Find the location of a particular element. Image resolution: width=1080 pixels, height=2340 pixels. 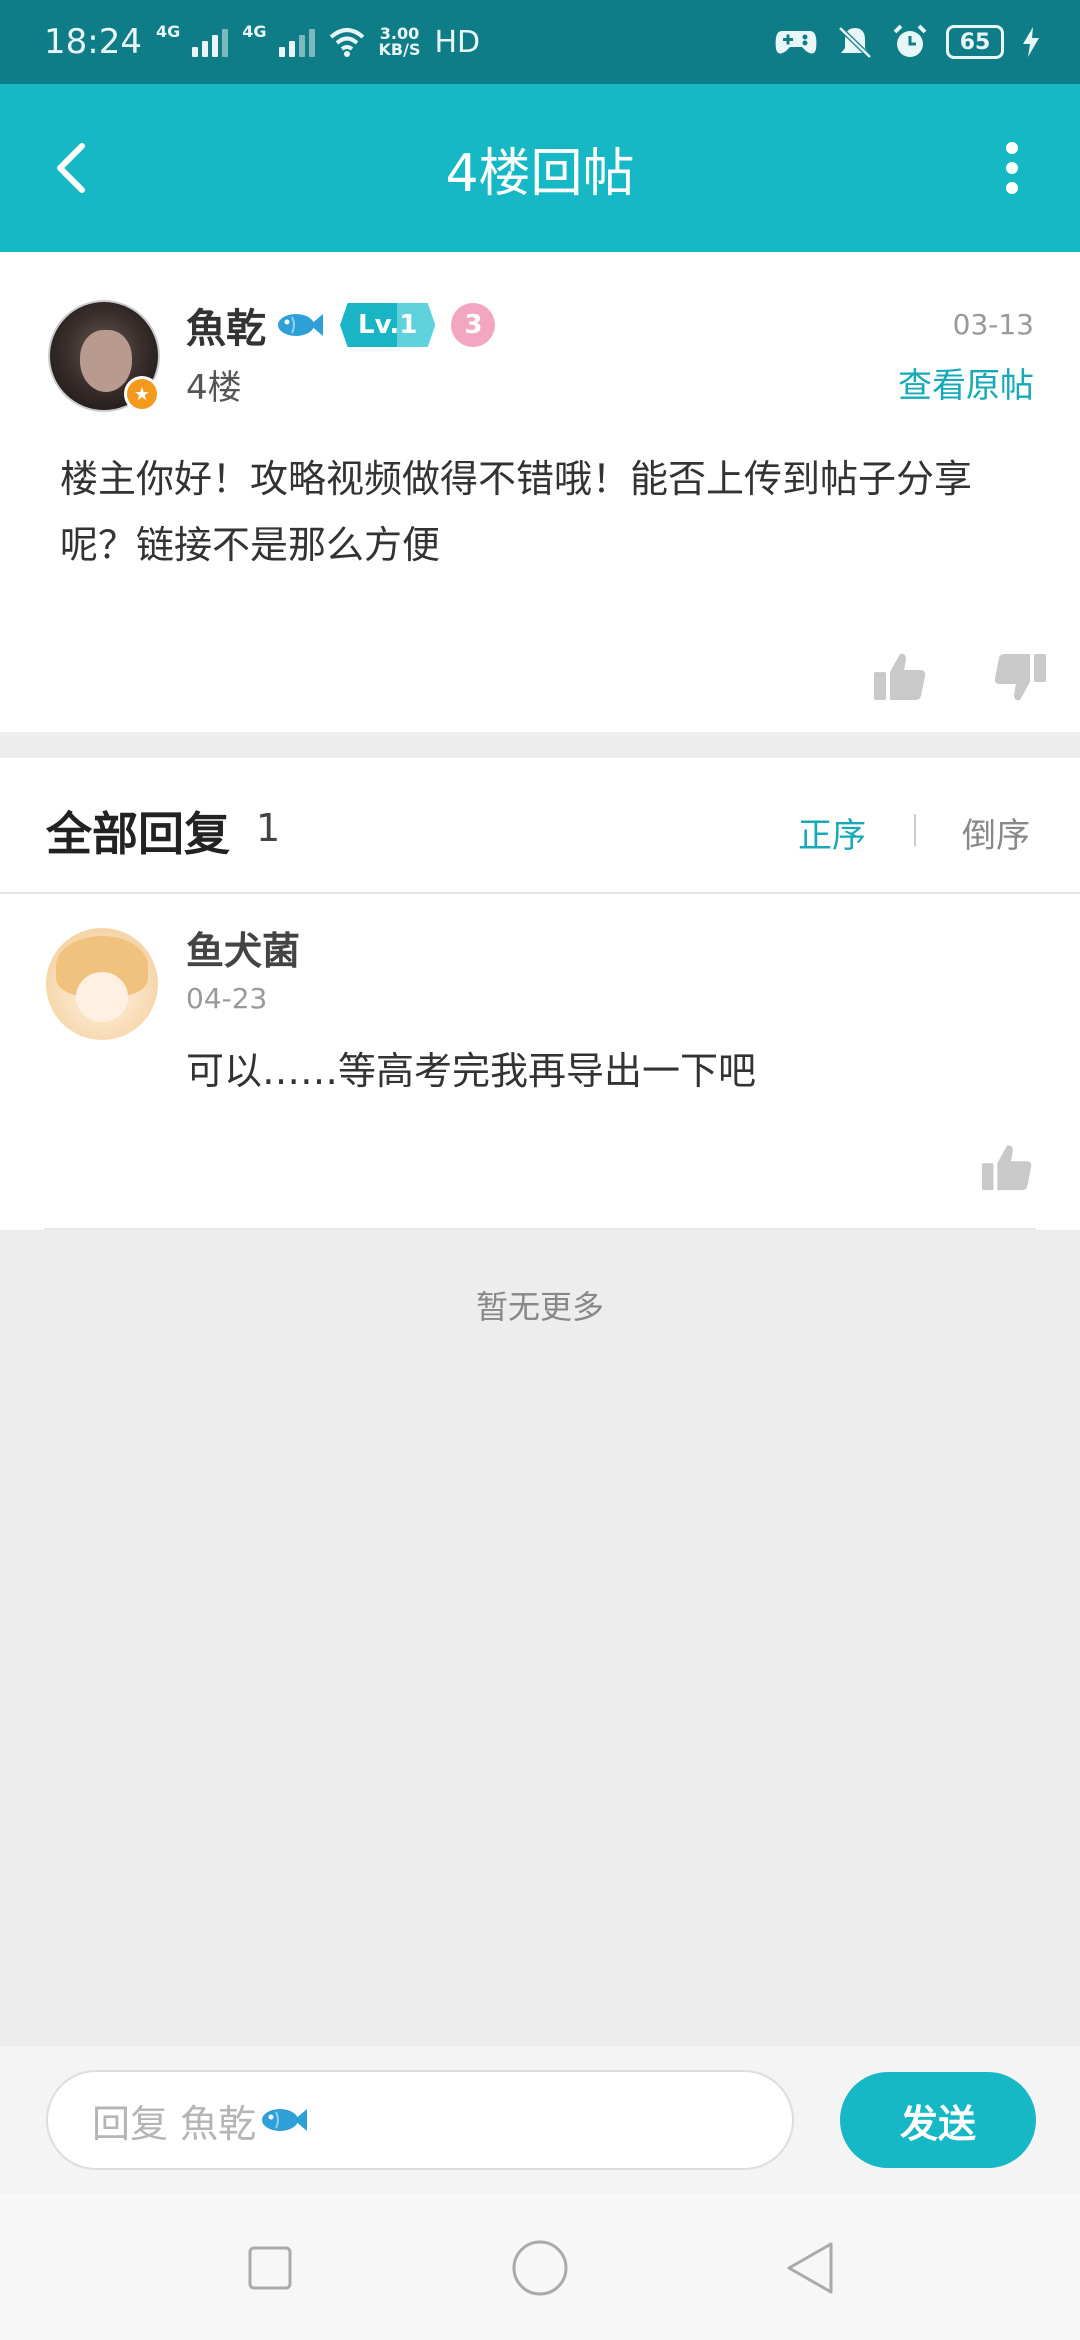

status-time: 18:24 is located at coordinates (93, 42).